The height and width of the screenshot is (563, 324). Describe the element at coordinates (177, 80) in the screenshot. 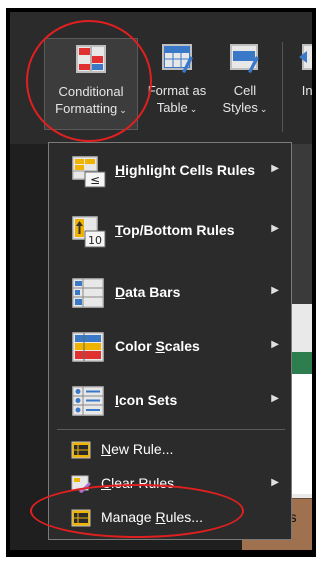

I see `format-as-table-button: Format as Table ⌄` at that location.